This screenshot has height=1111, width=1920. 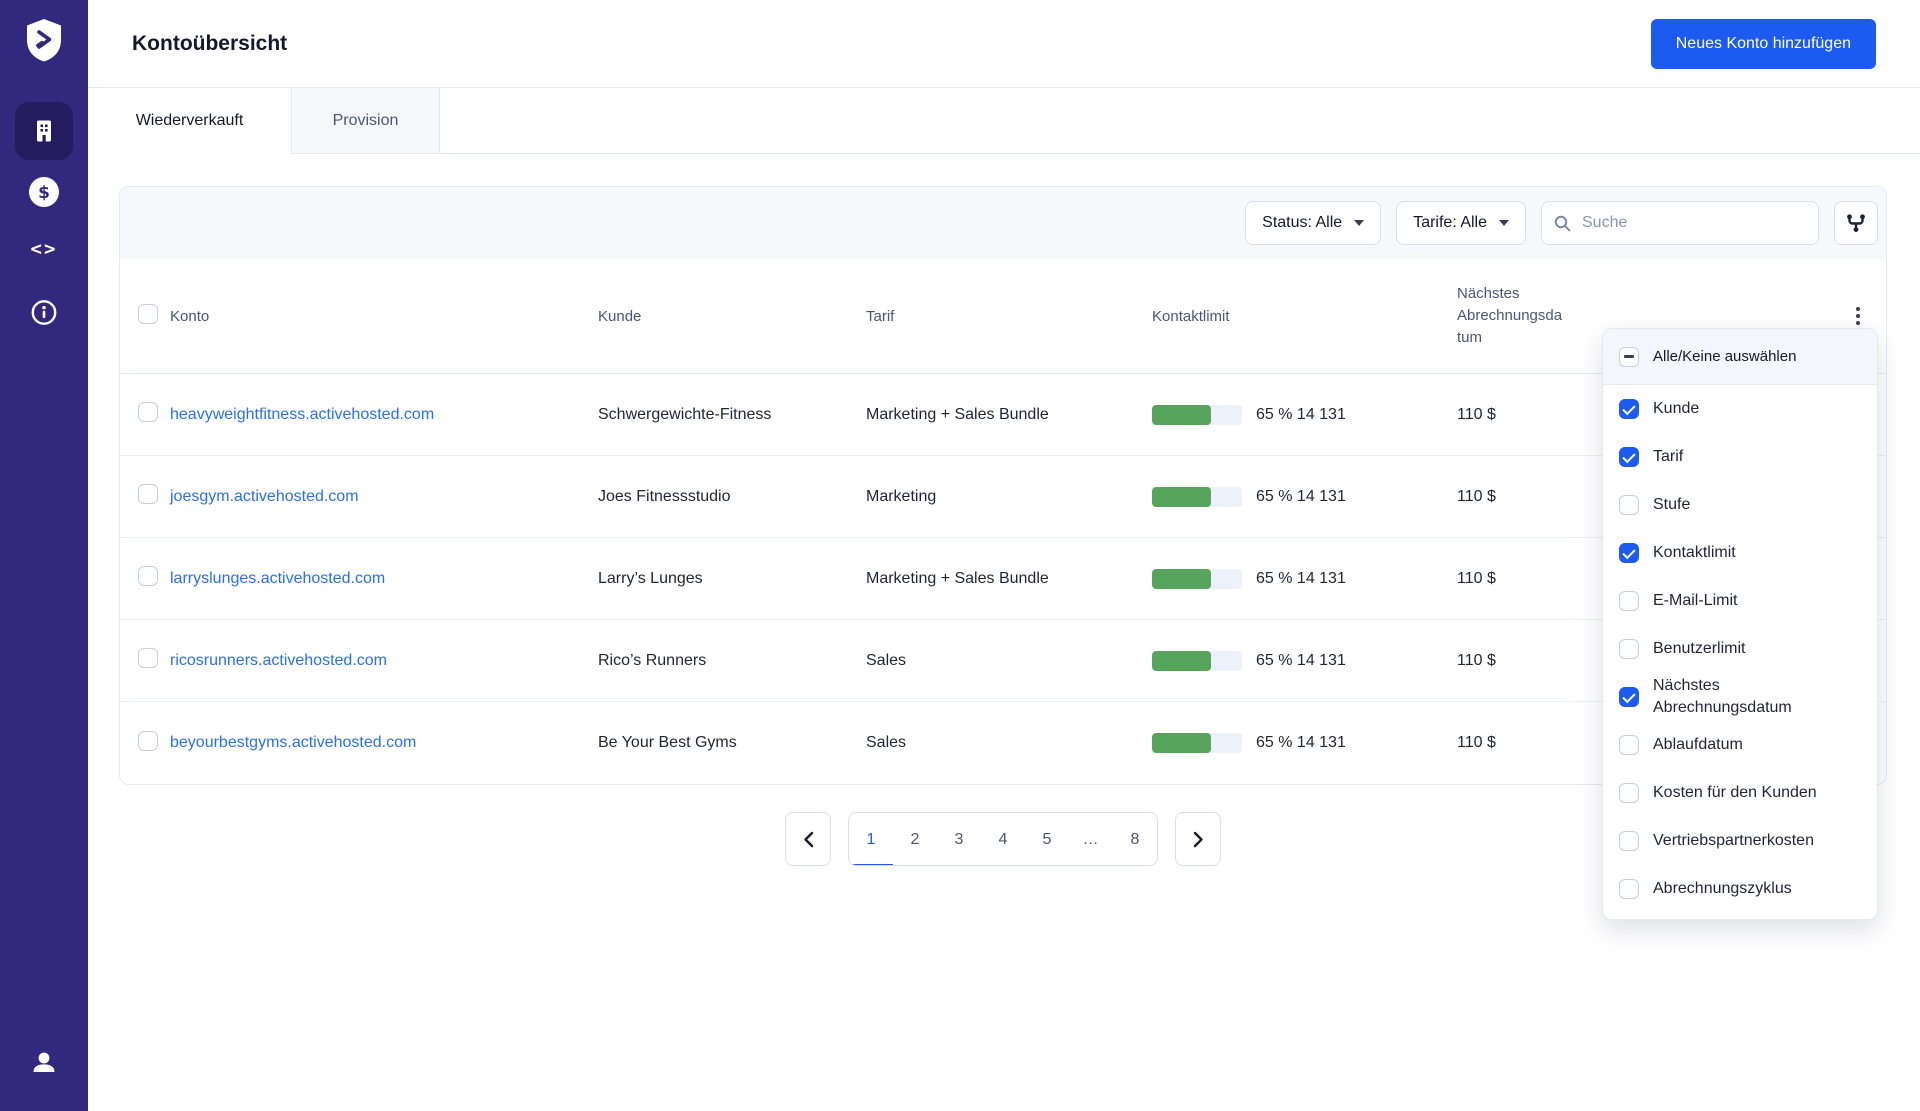 I want to click on page-2: 2, so click(x=915, y=839).